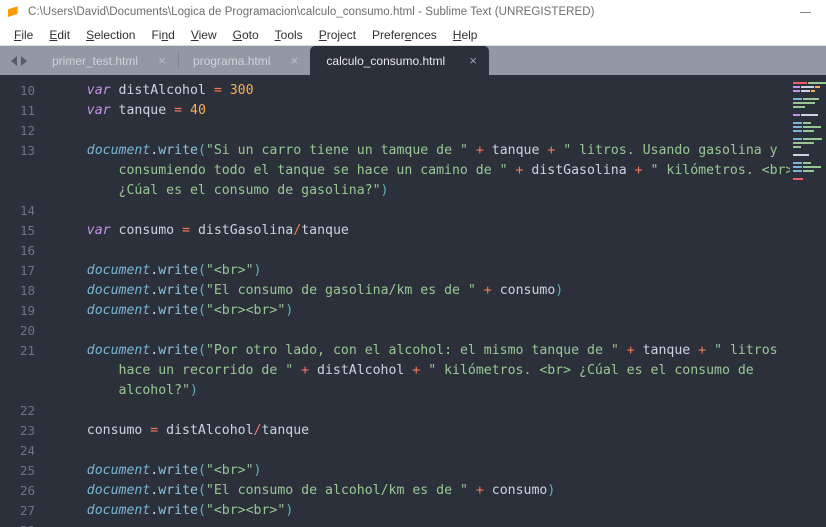 The image size is (826, 527). What do you see at coordinates (27, 470) in the screenshot?
I see `line-number: 25` at bounding box center [27, 470].